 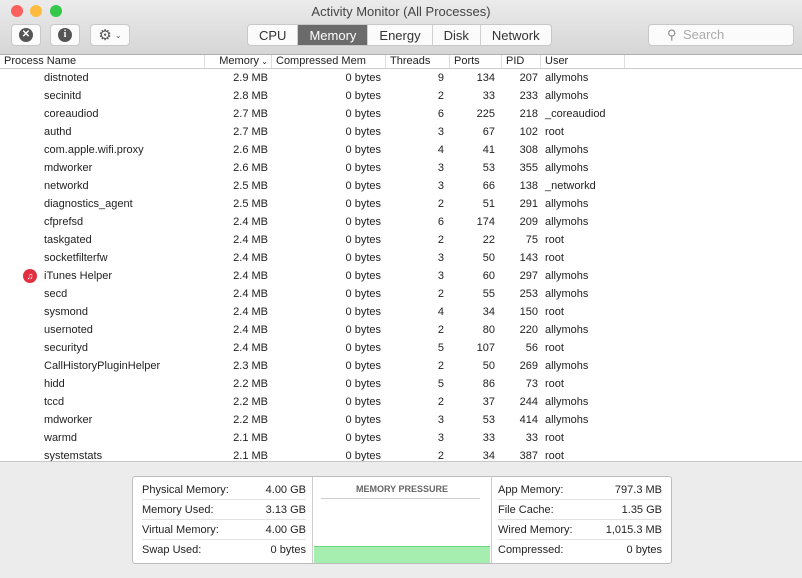 I want to click on cell-process-name: securityd, so click(x=66, y=348).